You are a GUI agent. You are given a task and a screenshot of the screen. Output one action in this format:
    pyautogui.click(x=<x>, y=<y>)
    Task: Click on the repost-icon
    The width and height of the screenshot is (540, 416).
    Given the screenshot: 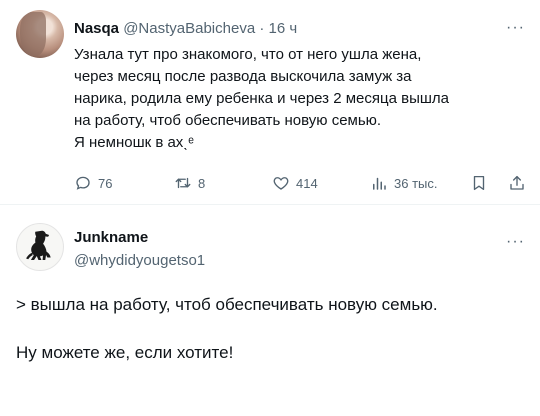 What is the action you would take?
    pyautogui.click(x=183, y=183)
    